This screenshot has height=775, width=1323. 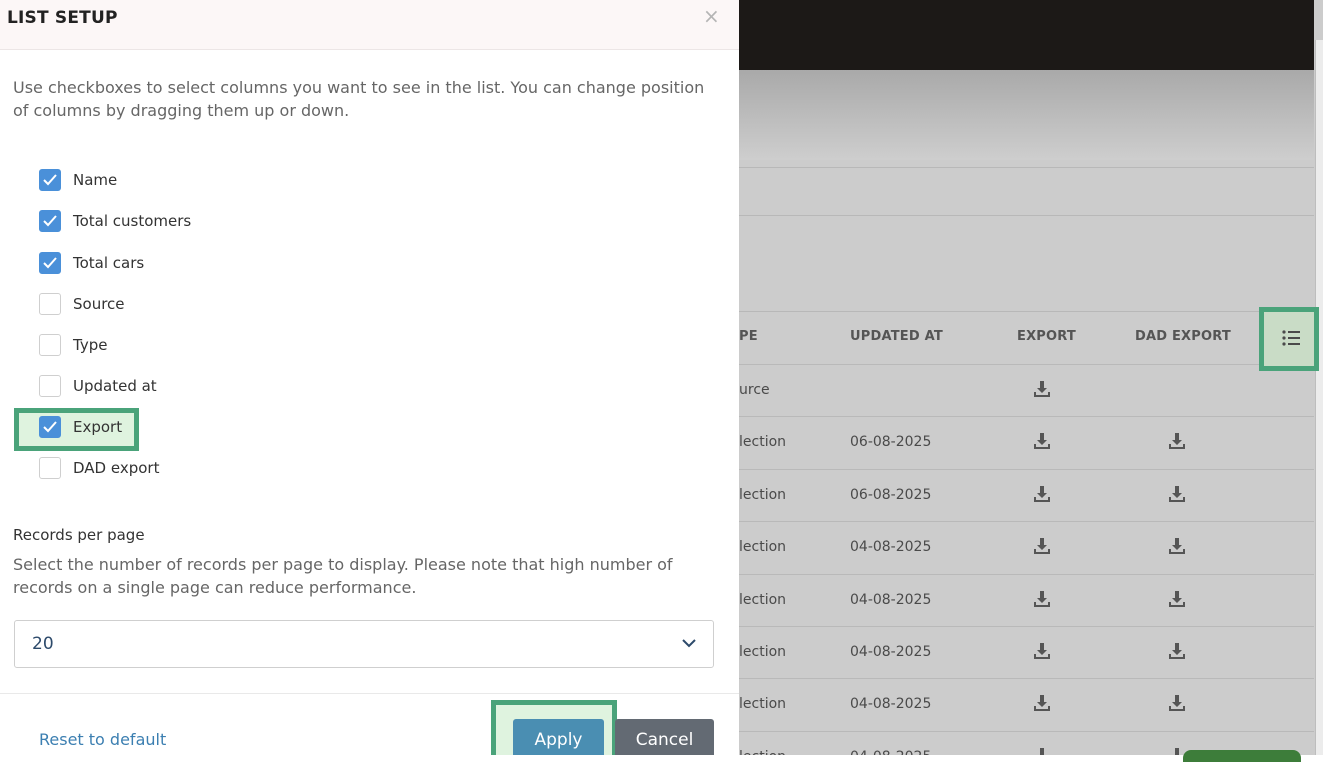 I want to click on column-option-label: Source, so click(x=99, y=304).